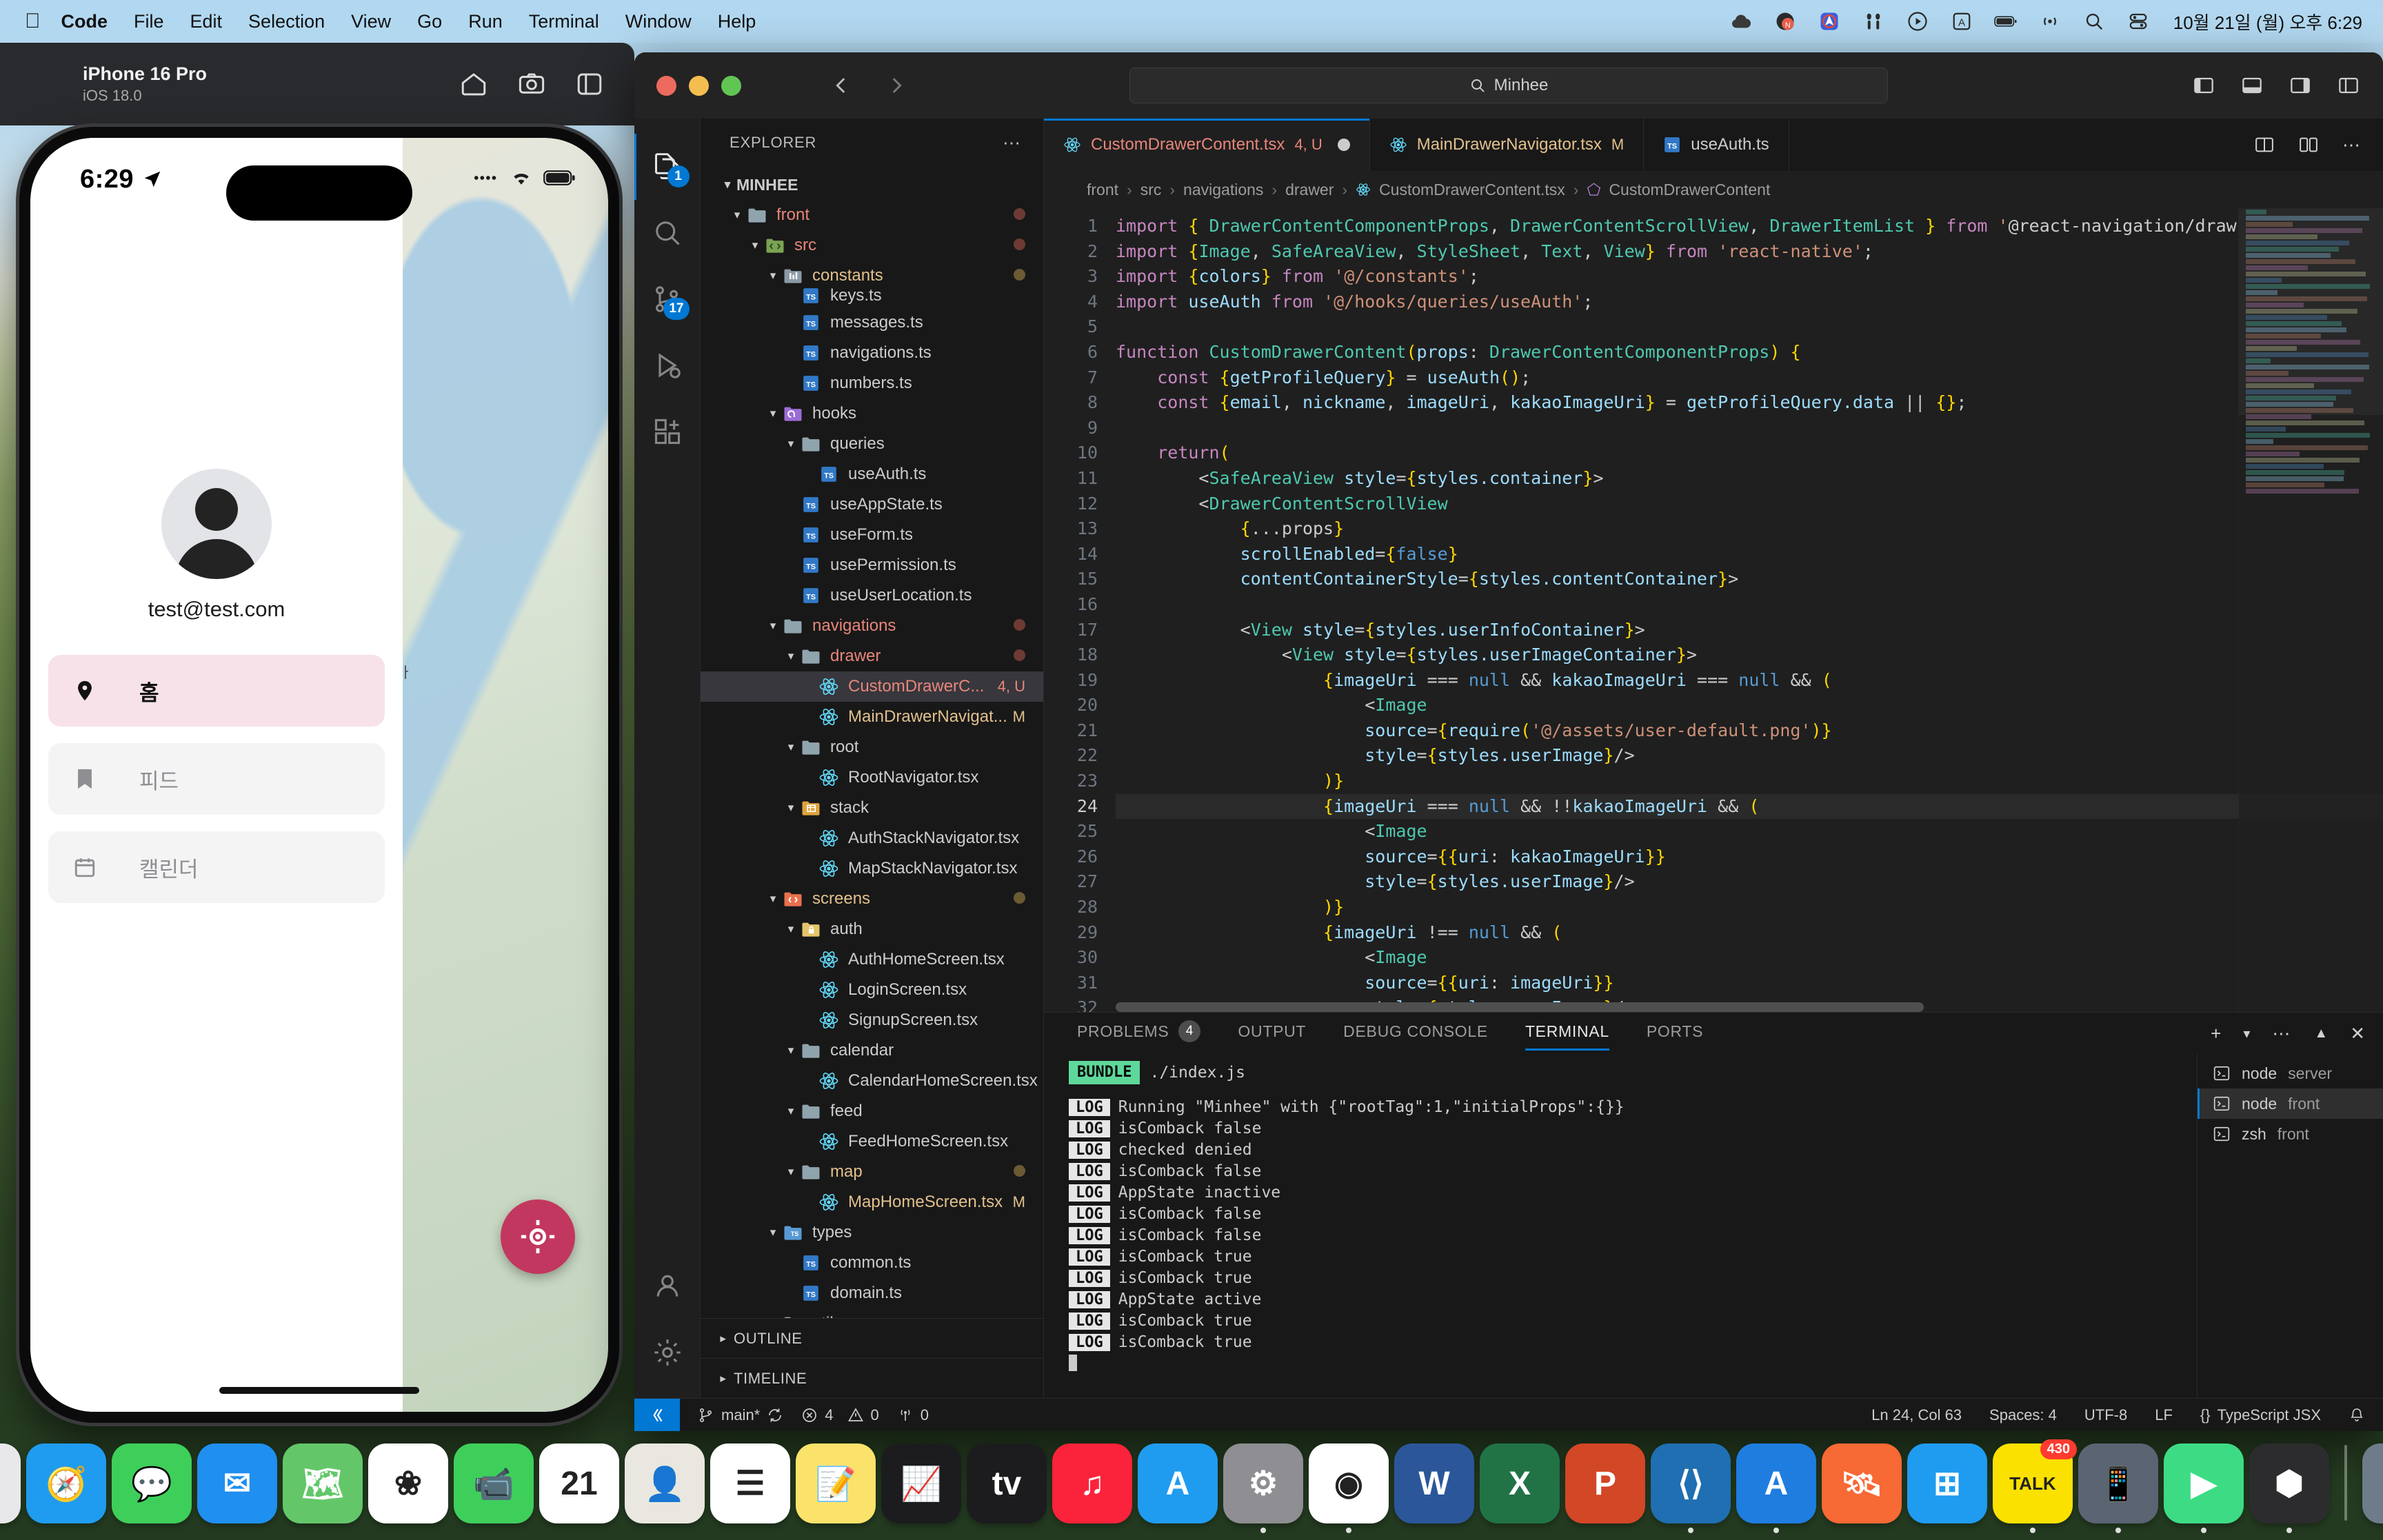 The image size is (2383, 1540). What do you see at coordinates (1309, 190) in the screenshot?
I see `breadcrumb-drawer: drawer` at bounding box center [1309, 190].